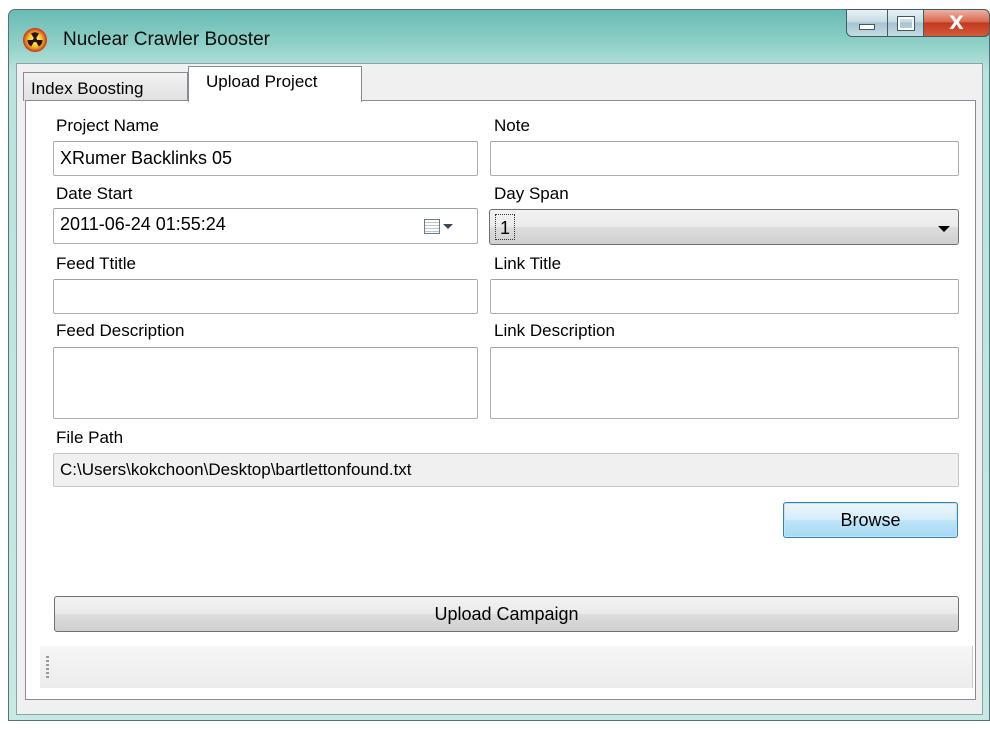  I want to click on feed-title-label: Feed Ttitle, so click(96, 263).